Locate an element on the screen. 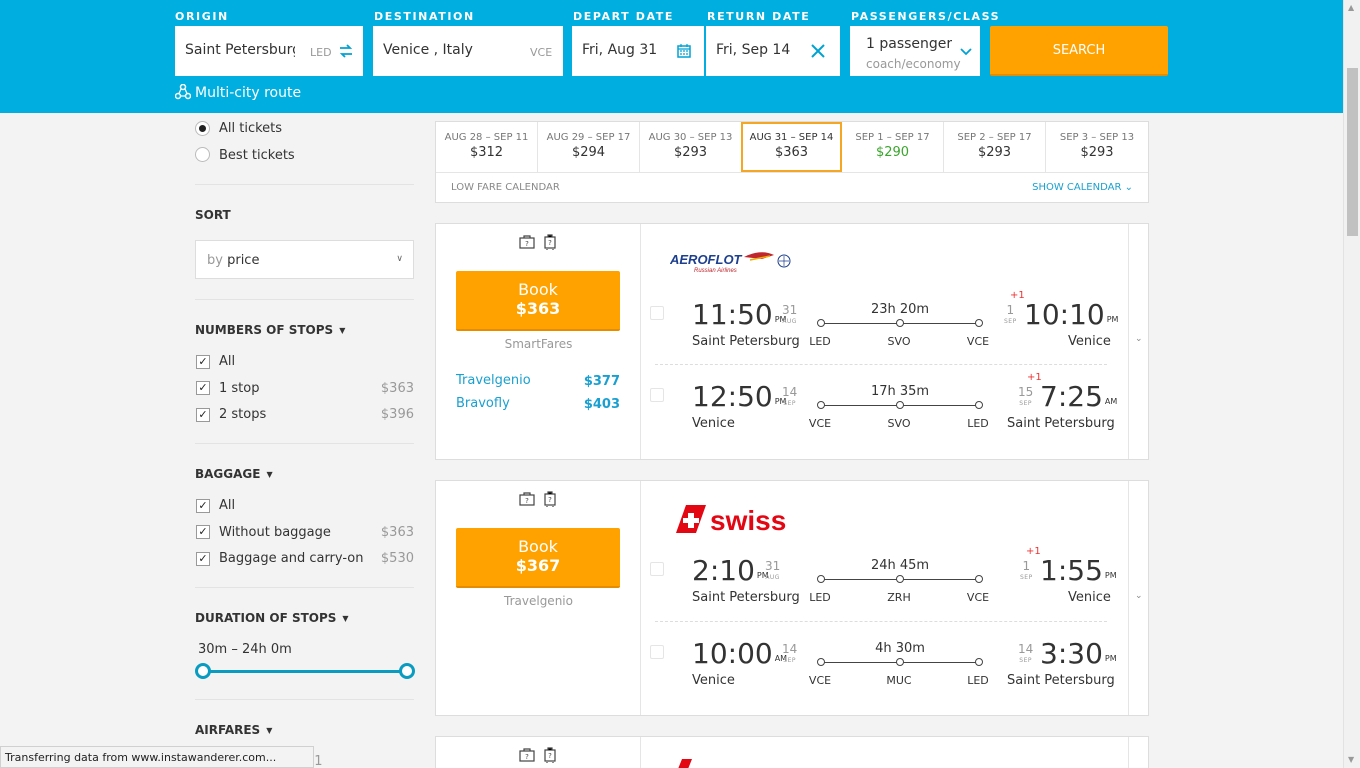  origin-code: LED is located at coordinates (321, 52).